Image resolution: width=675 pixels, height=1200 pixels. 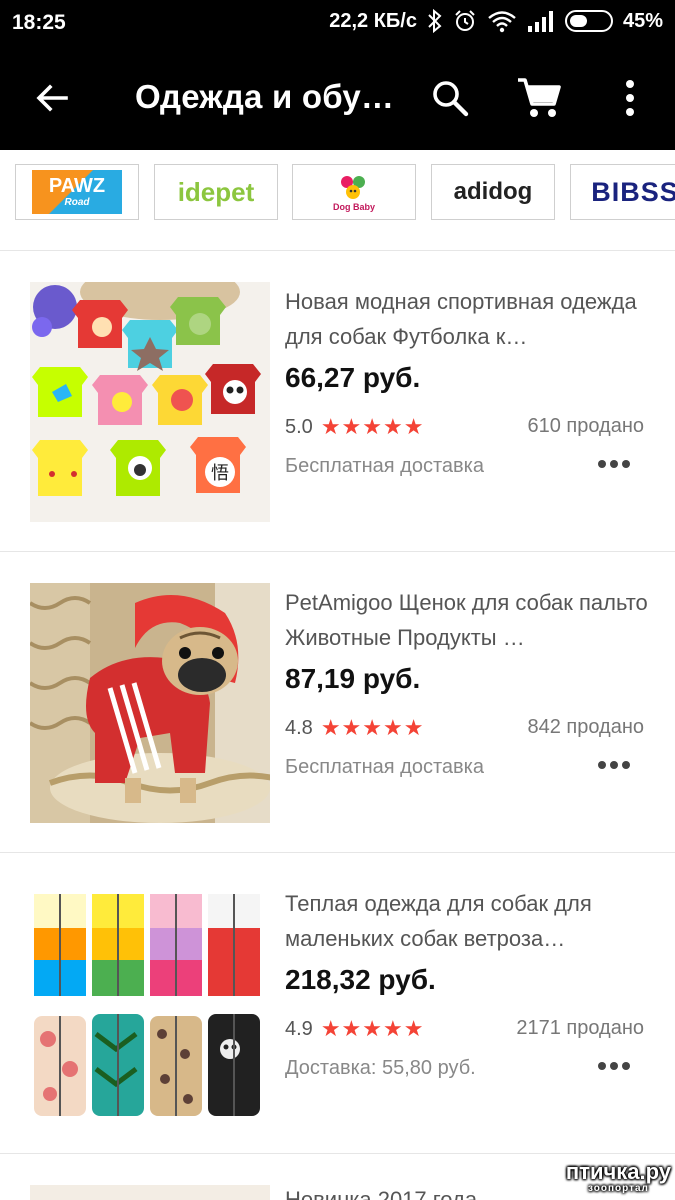 What do you see at coordinates (435, 21) in the screenshot?
I see `bluetooth-icon` at bounding box center [435, 21].